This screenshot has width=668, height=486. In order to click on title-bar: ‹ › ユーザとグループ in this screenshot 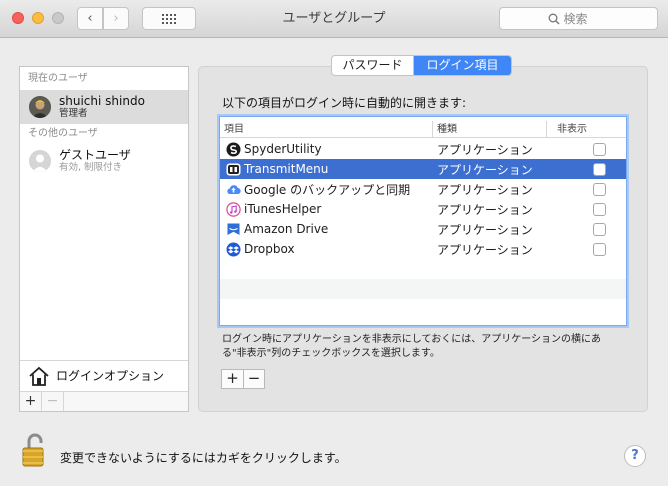, I will do `click(334, 19)`.